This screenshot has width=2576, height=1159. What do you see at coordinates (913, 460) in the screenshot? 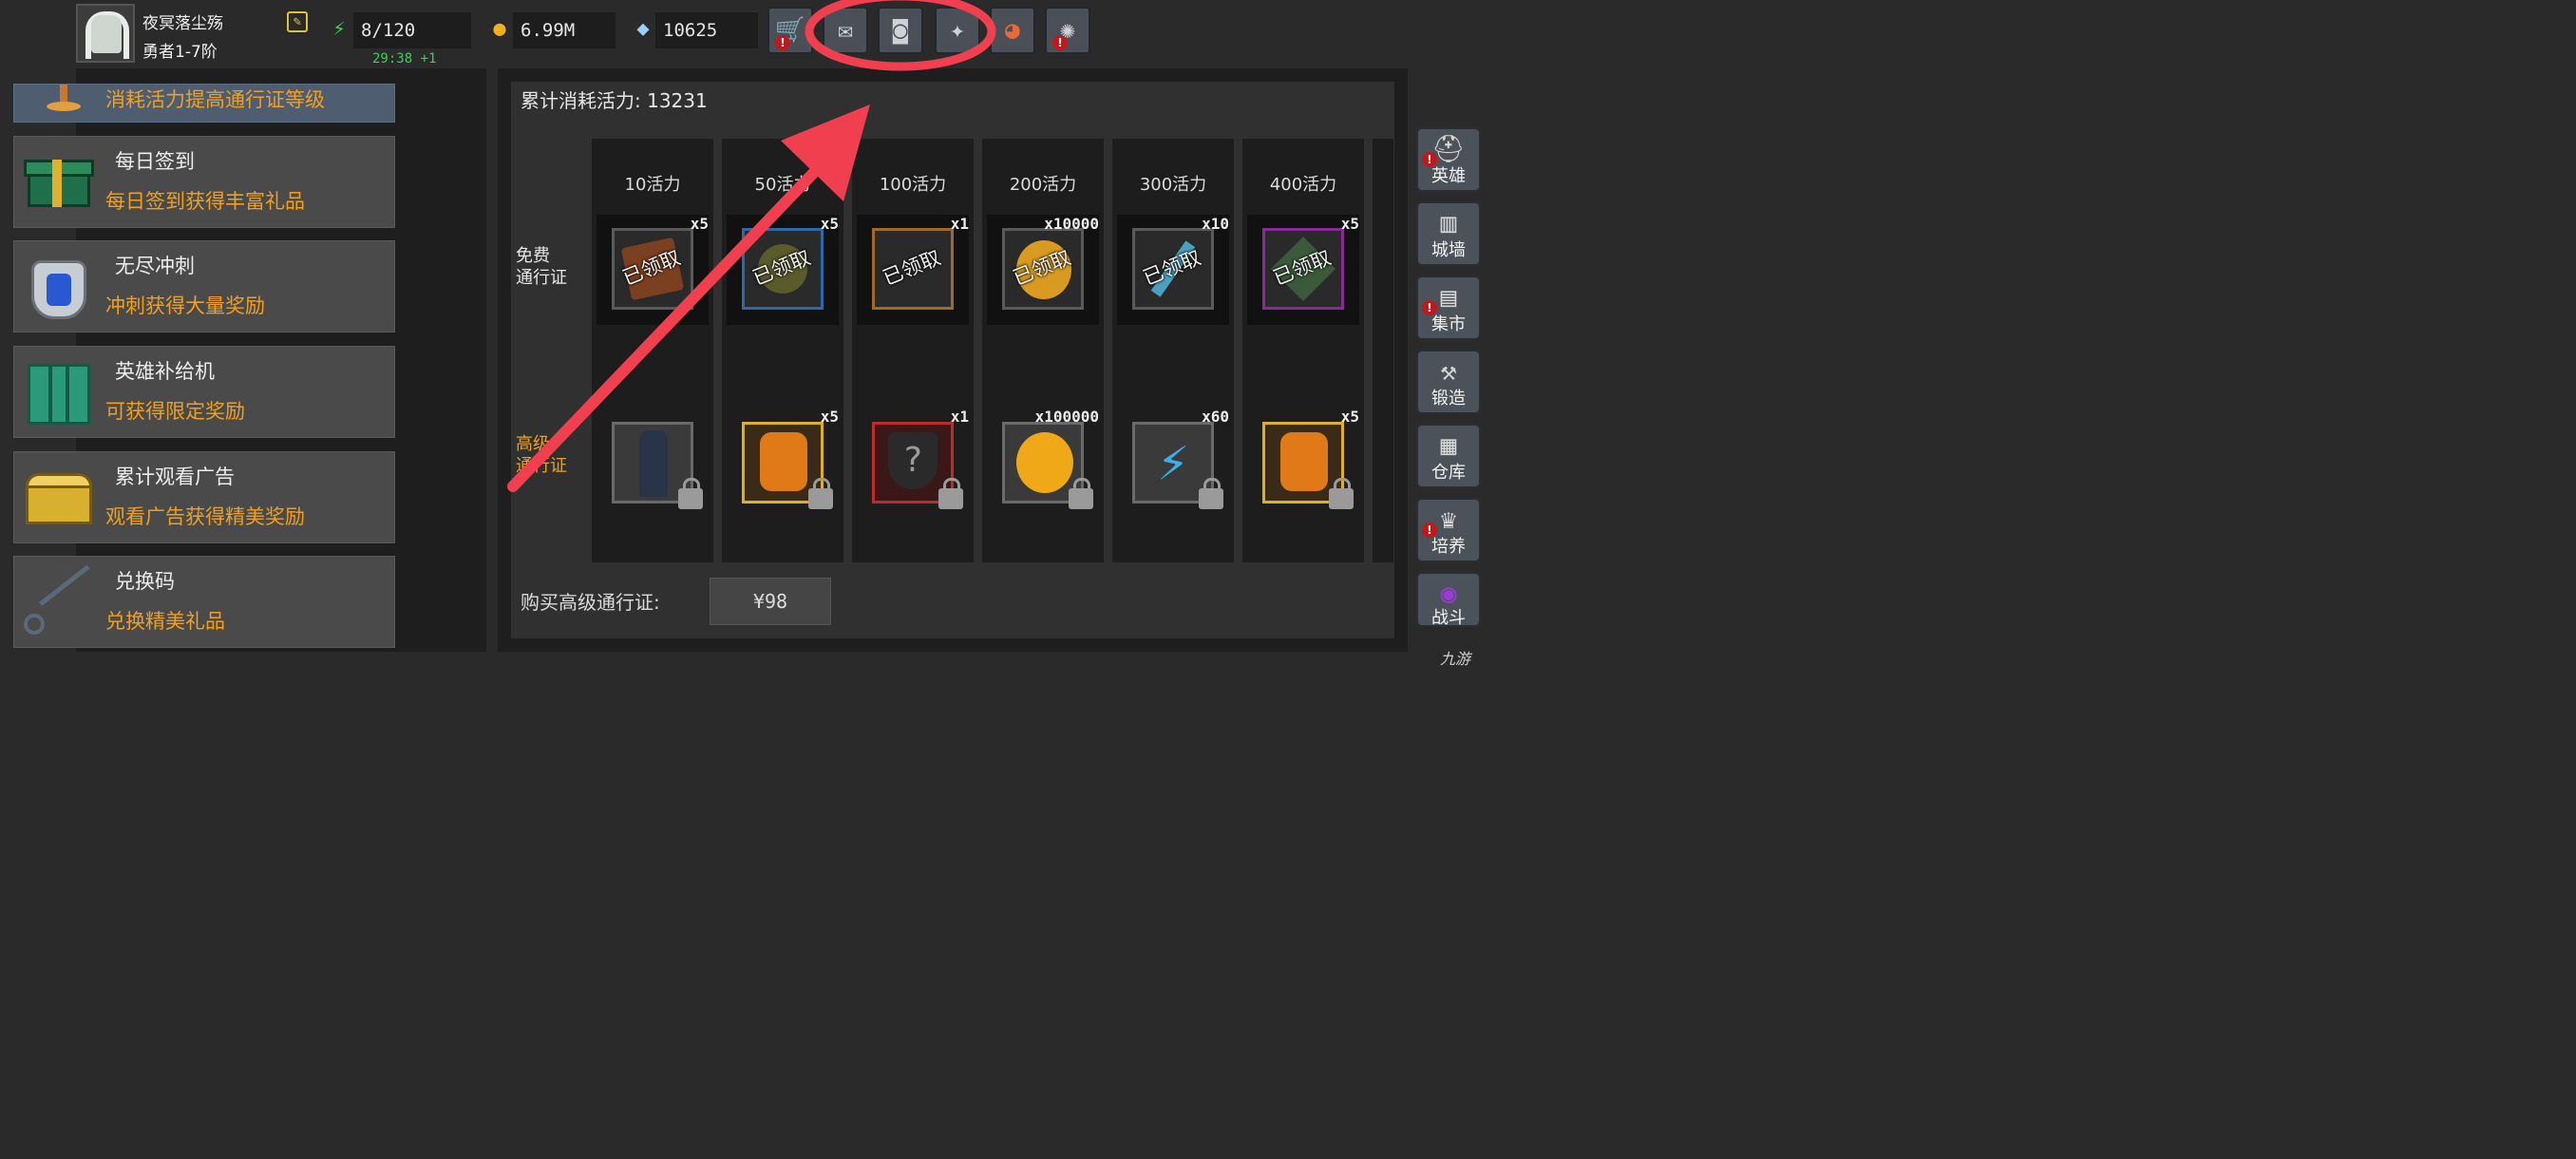
I see `mystery-shield-icon: ?` at bounding box center [913, 460].